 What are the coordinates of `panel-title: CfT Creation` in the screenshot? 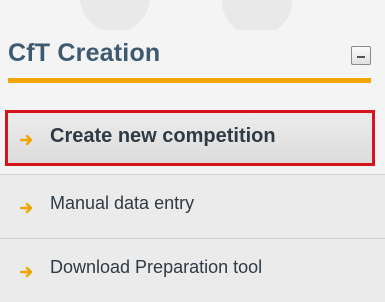 It's located at (84, 53).